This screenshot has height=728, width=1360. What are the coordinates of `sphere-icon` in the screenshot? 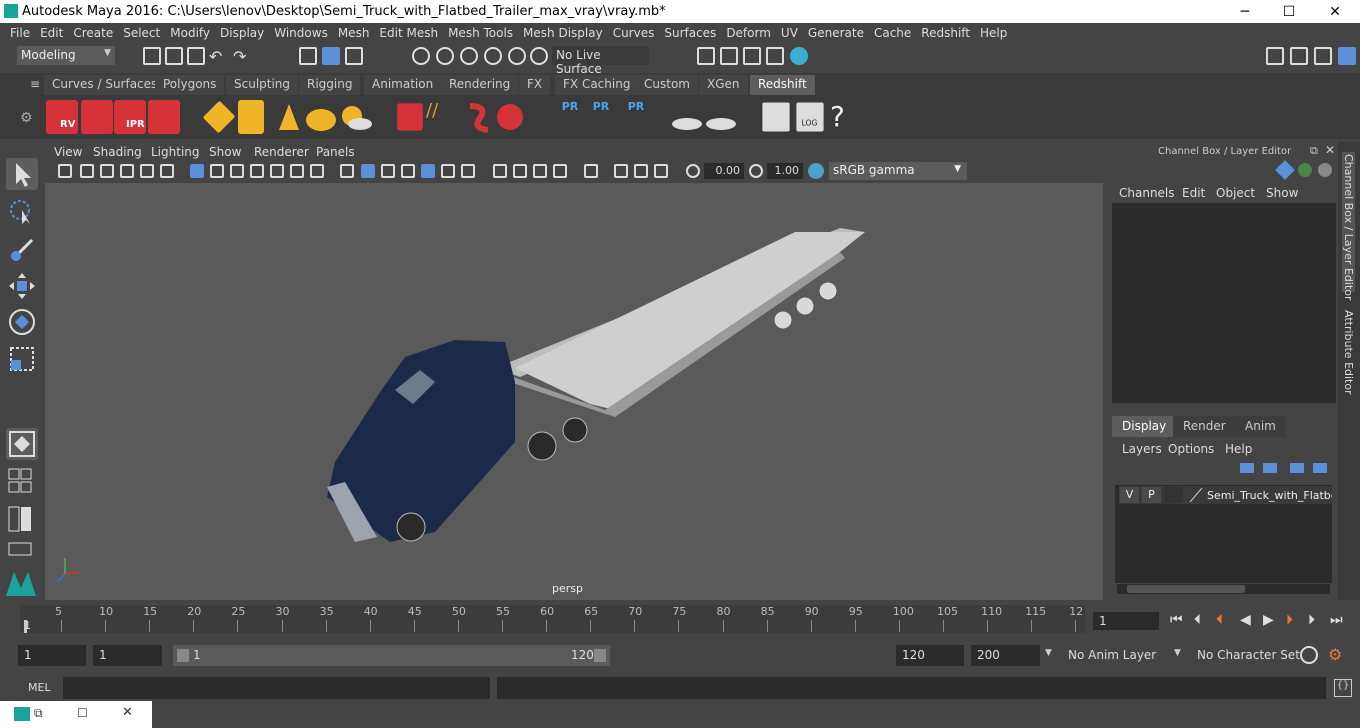 It's located at (510, 117).